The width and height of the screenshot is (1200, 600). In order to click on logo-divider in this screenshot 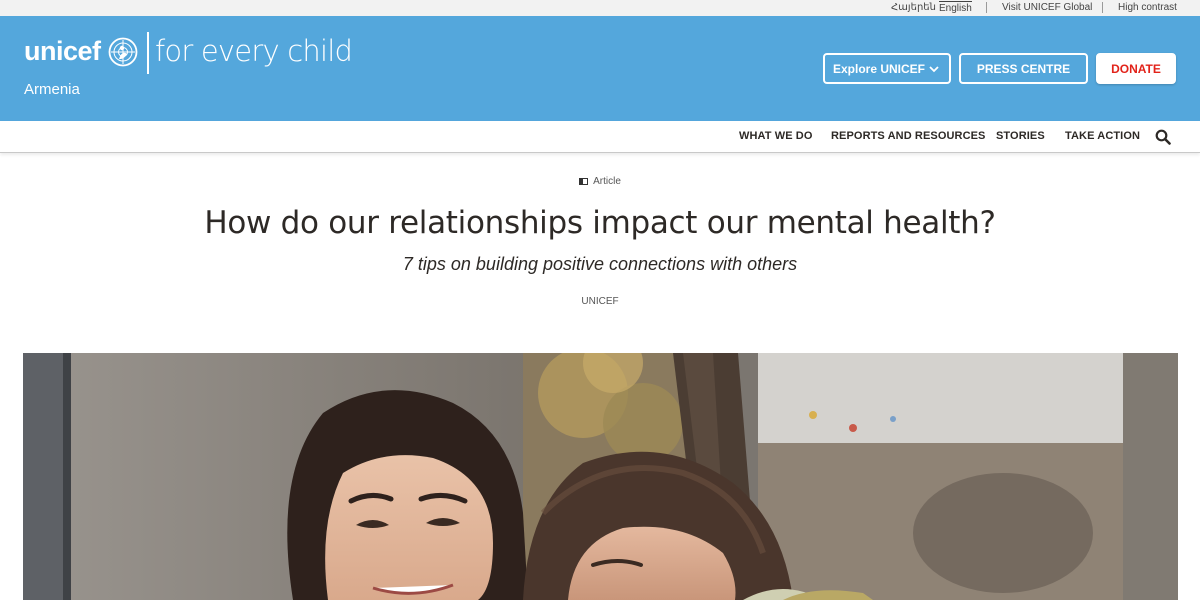, I will do `click(148, 53)`.